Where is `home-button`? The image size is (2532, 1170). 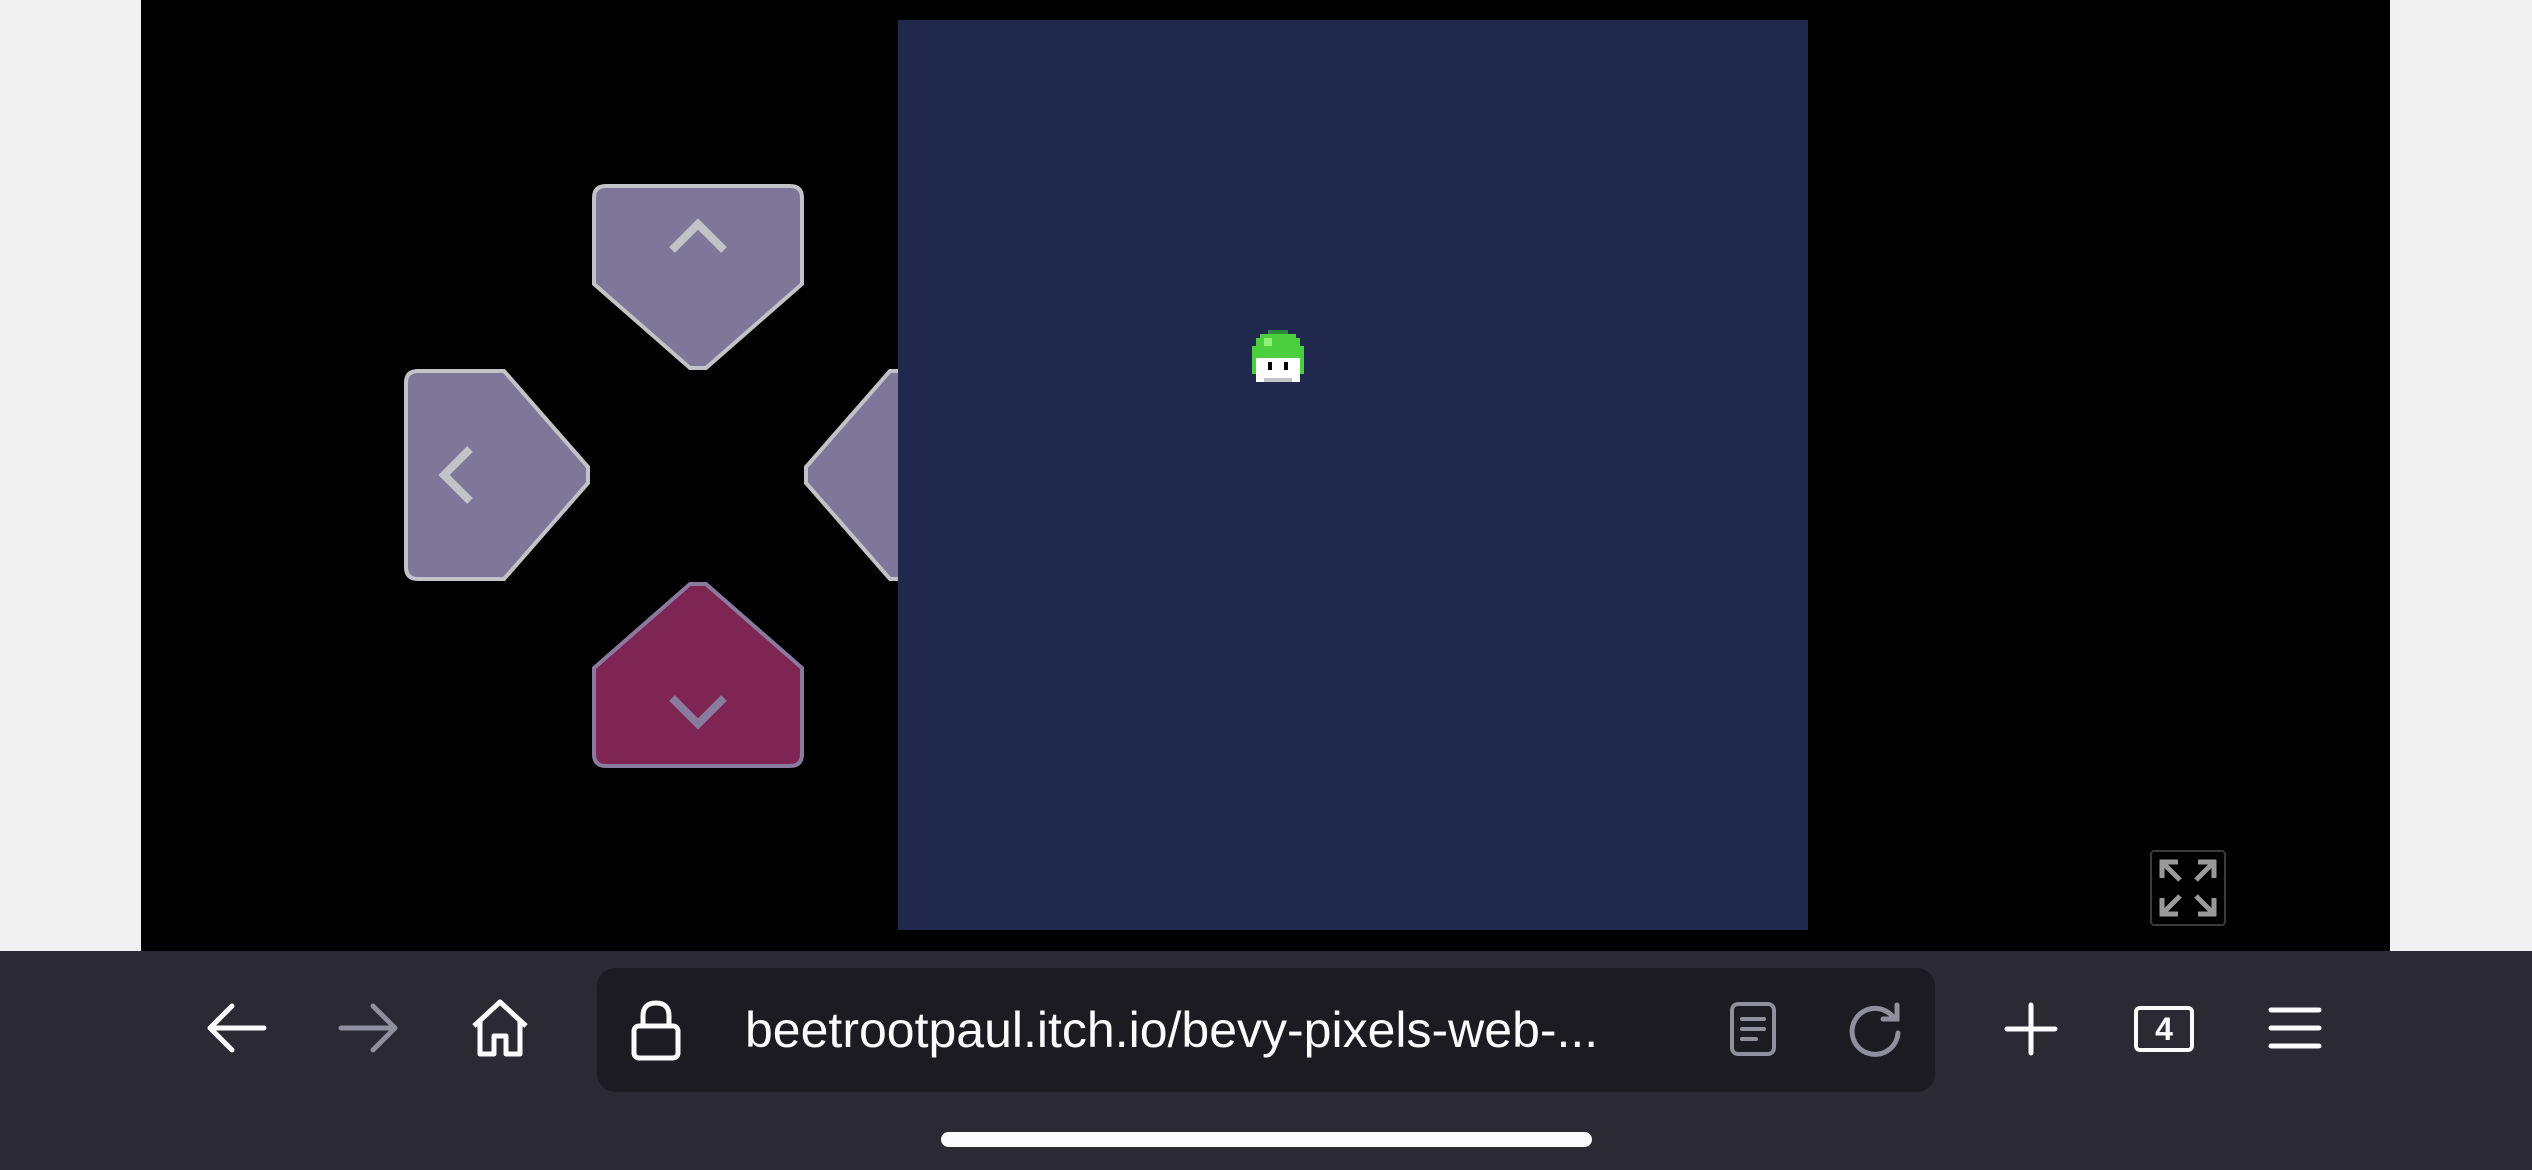
home-button is located at coordinates (500, 1030).